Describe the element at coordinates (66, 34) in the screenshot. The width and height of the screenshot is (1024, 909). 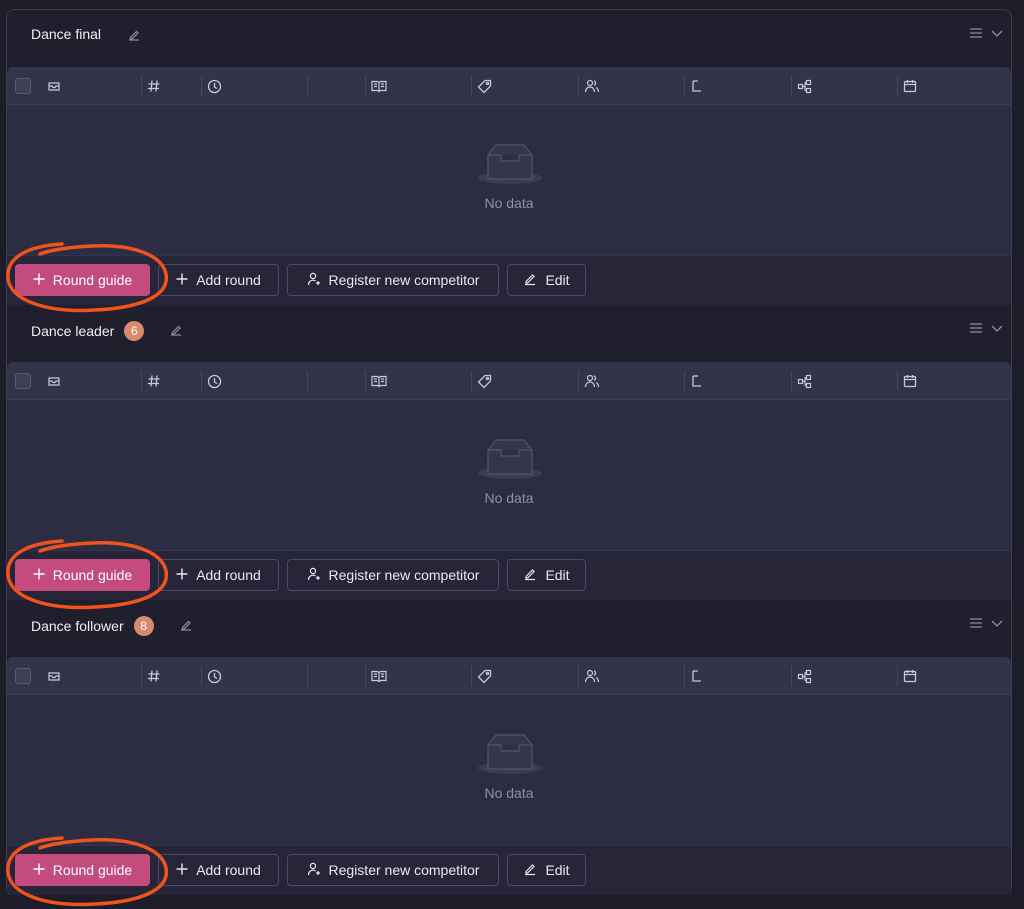
I see `section-title-wrap: Dance final` at that location.